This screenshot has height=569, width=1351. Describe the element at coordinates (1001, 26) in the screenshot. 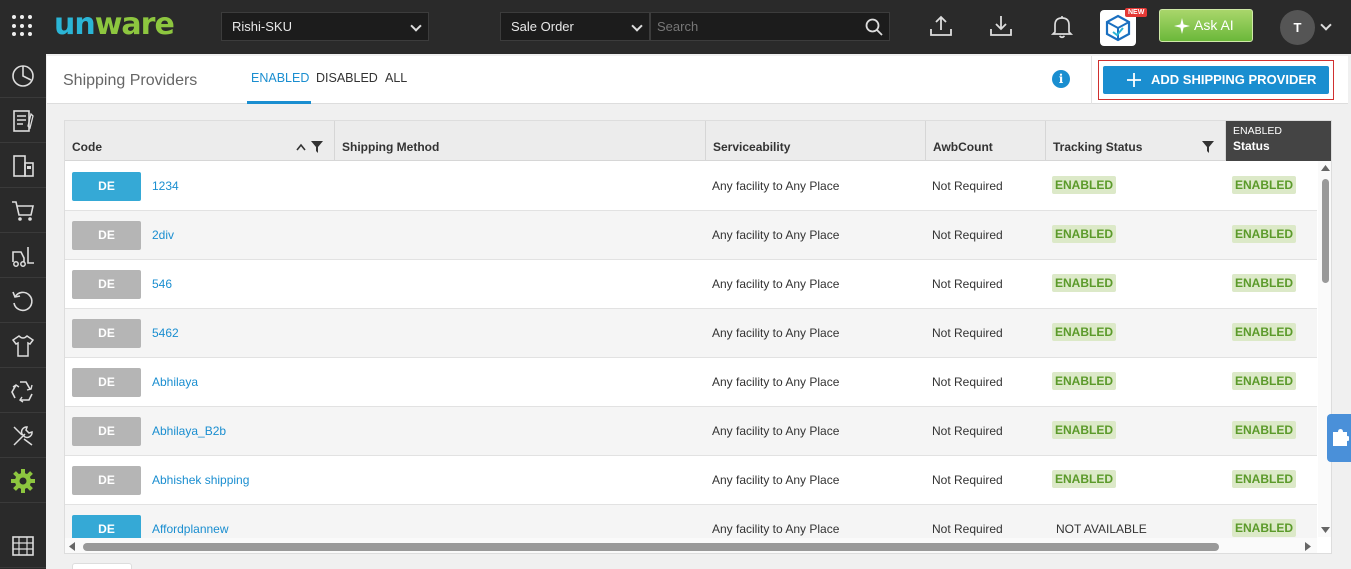

I see `download-icon` at that location.